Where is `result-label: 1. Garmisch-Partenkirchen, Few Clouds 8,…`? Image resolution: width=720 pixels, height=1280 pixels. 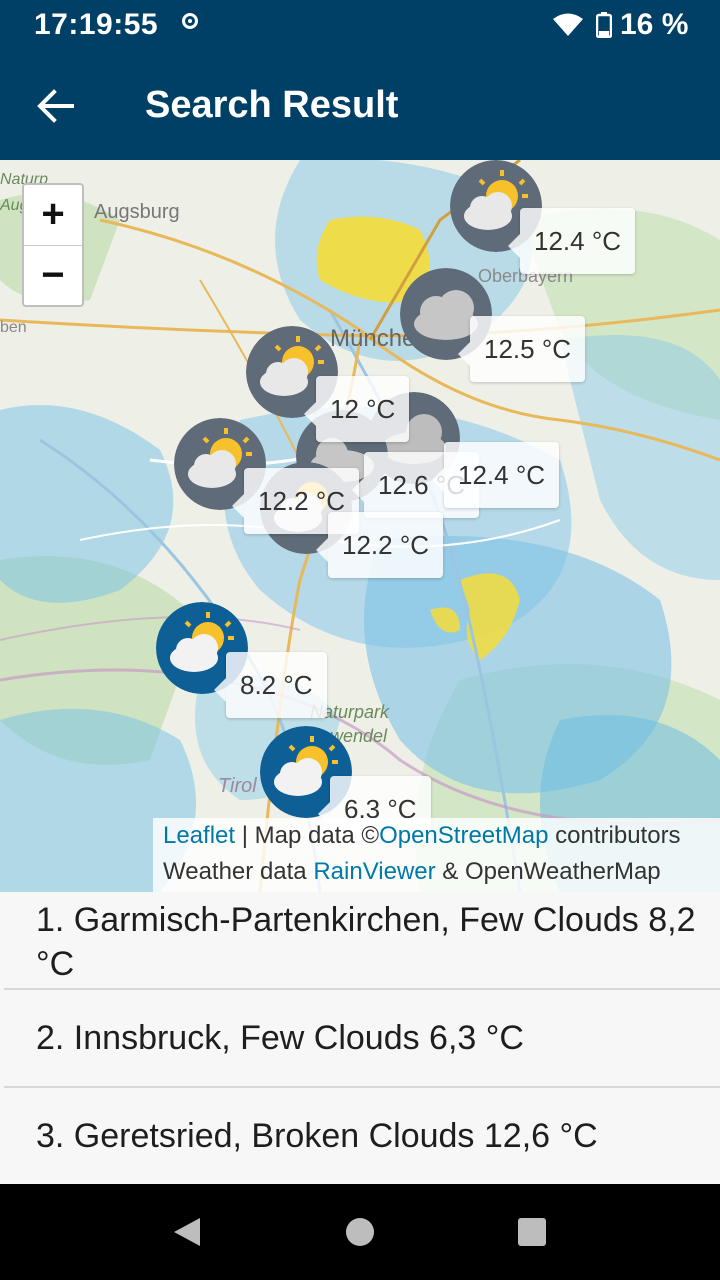 result-label: 1. Garmisch-Partenkirchen, Few Clouds 8,… is located at coordinates (366, 942).